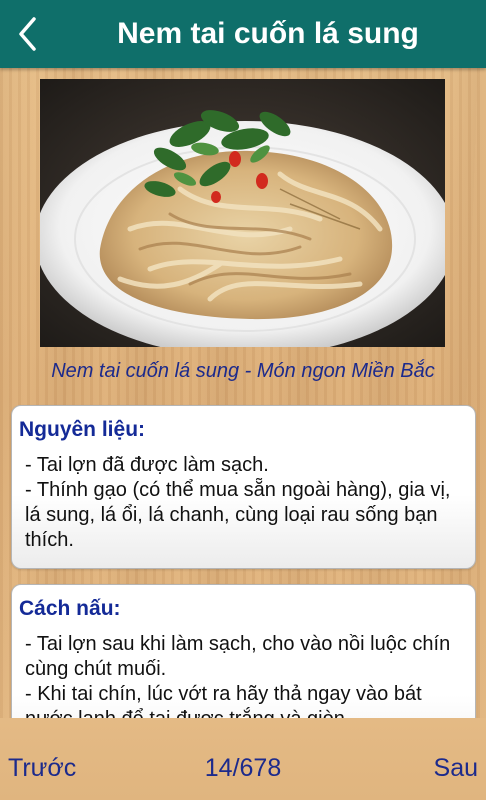 Image resolution: width=486 pixels, height=800 pixels. I want to click on photo-caption: Nem tai cuốn lá sung - Món ngon Miền Bắc, so click(243, 371).